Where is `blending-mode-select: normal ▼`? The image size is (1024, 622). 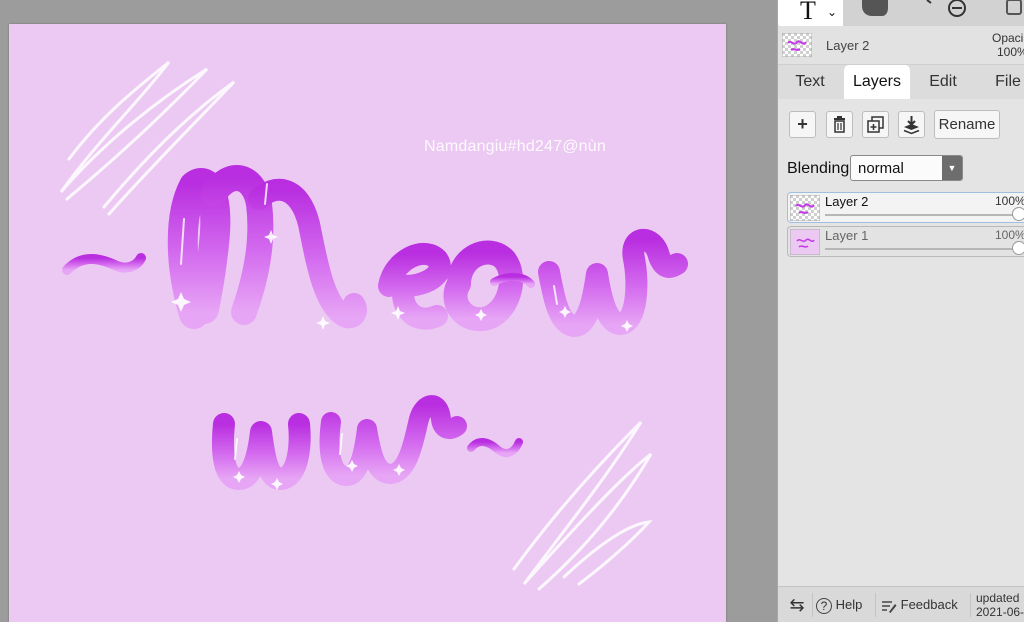 blending-mode-select: normal ▼ is located at coordinates (906, 168).